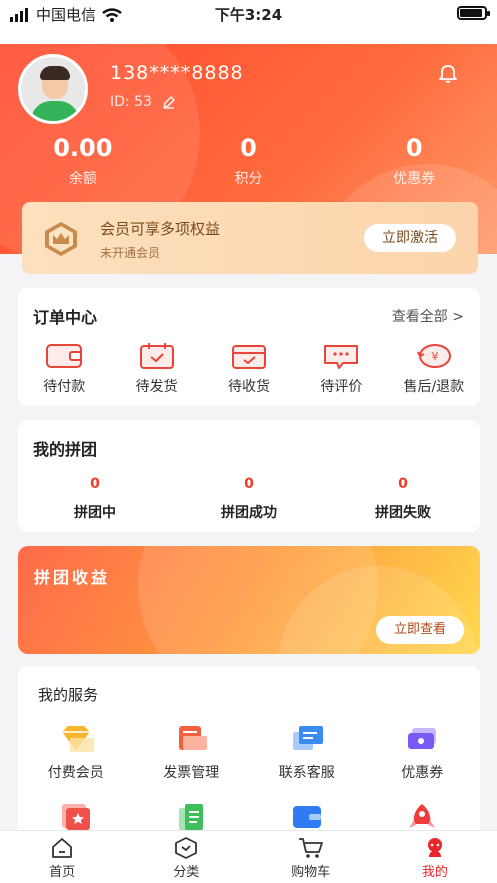  I want to click on view-earnings-button: 立即查看, so click(420, 630).